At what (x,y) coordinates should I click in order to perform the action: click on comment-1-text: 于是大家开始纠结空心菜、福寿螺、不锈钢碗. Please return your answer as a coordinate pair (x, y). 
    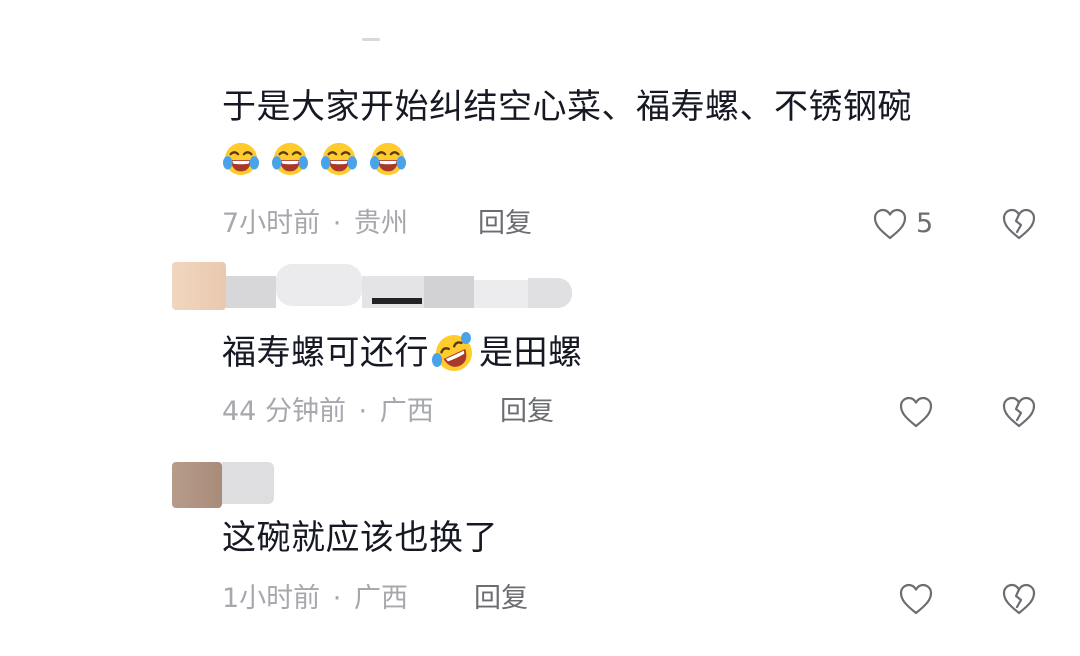
    Looking at the image, I should click on (567, 107).